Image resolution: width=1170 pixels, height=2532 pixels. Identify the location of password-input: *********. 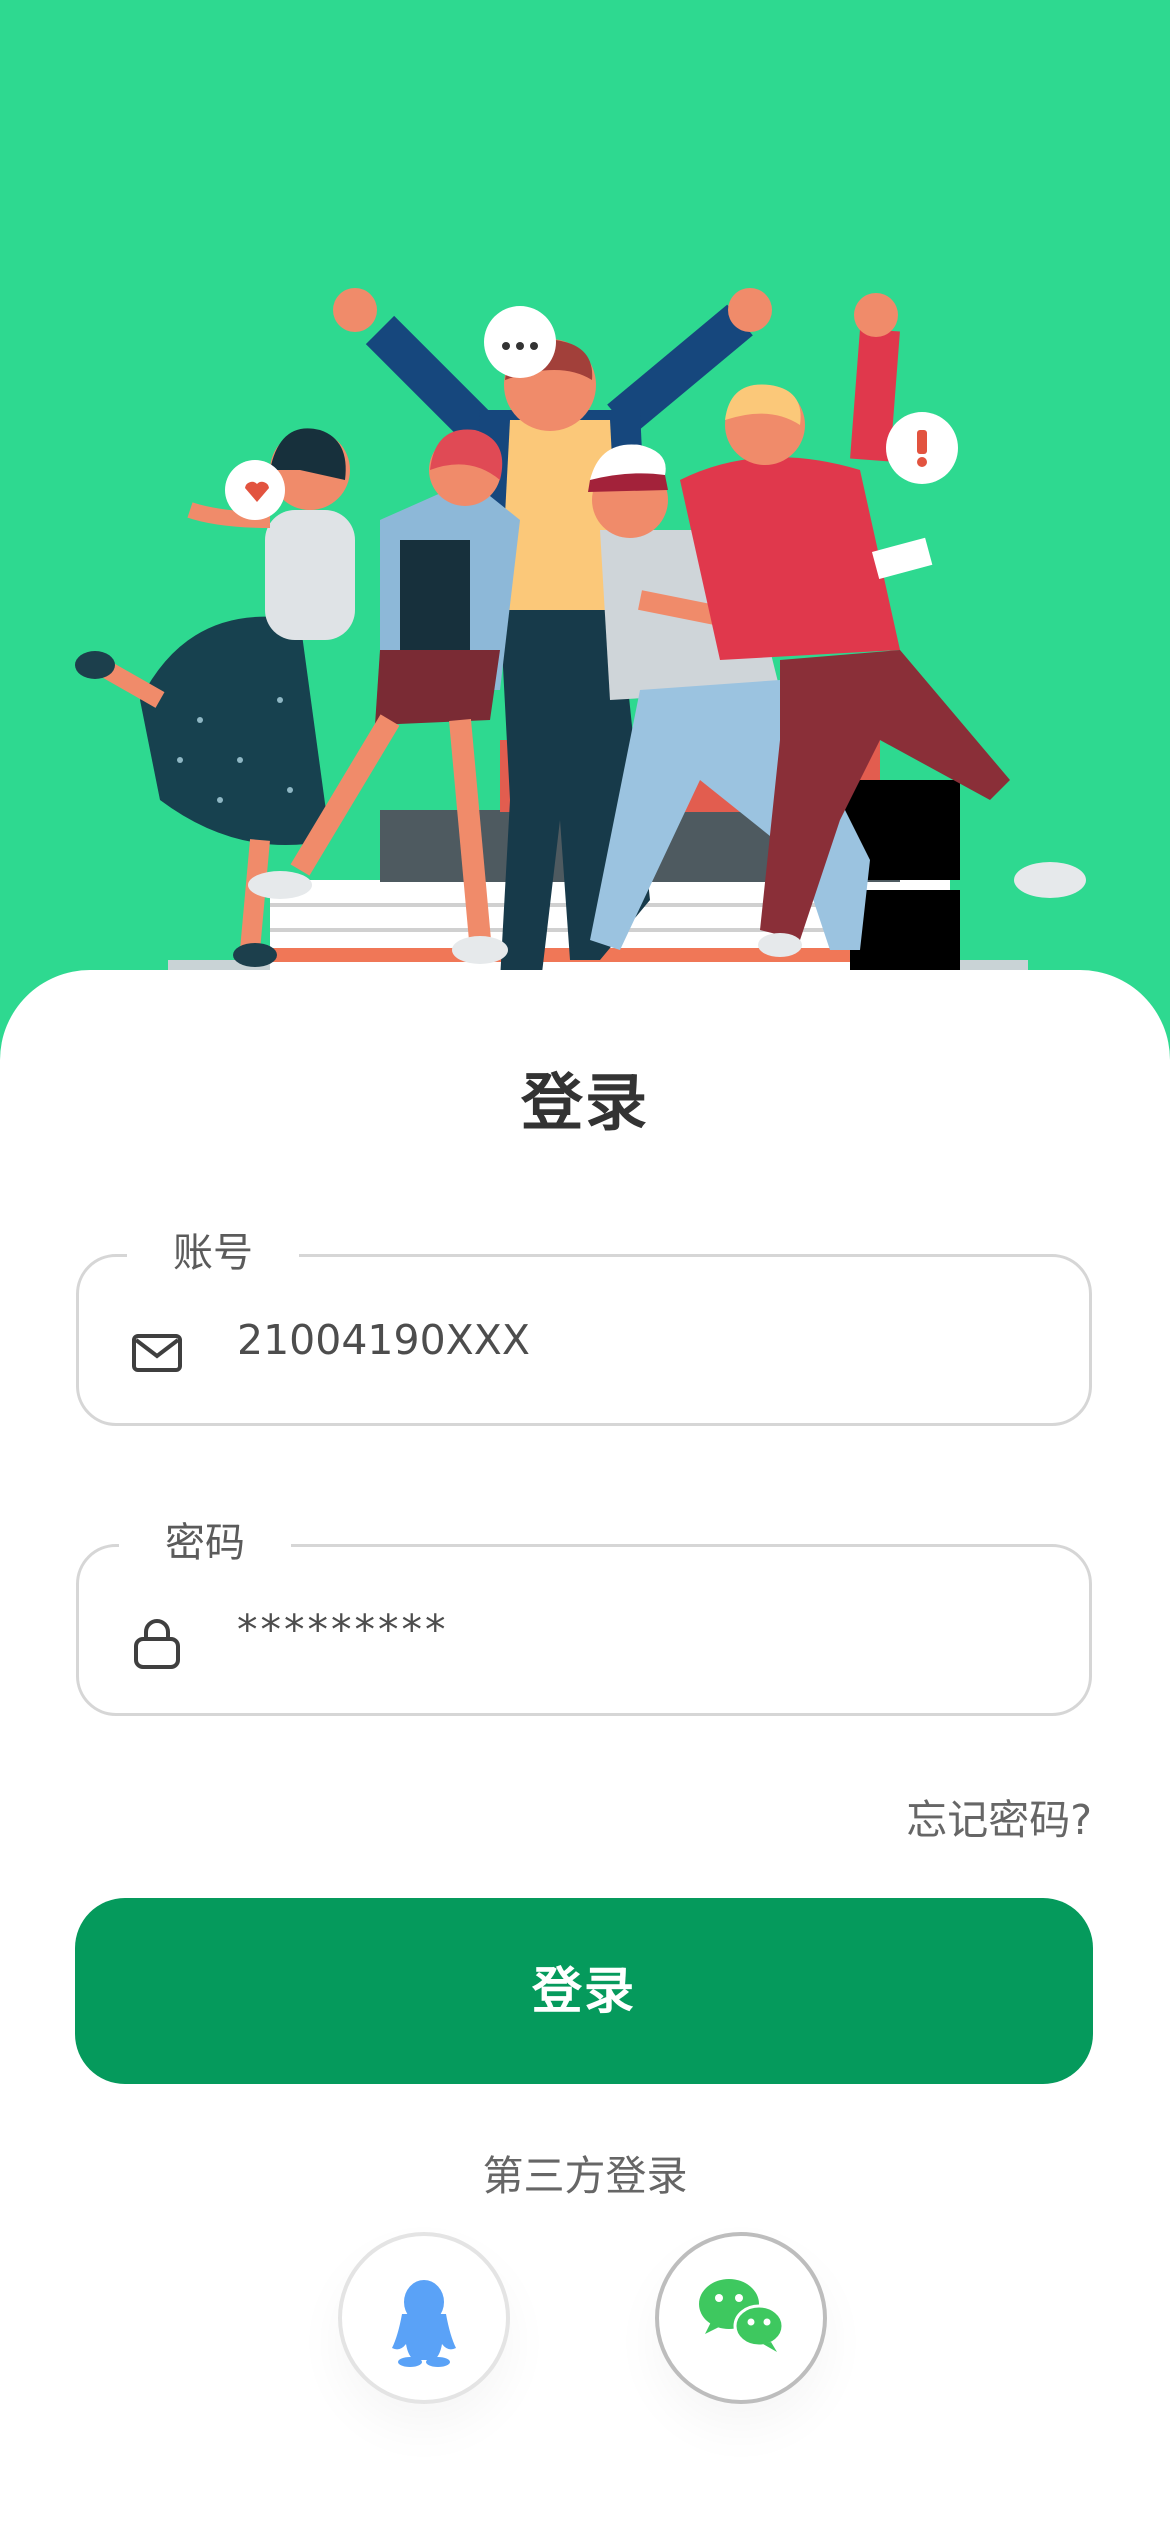
(627, 1630).